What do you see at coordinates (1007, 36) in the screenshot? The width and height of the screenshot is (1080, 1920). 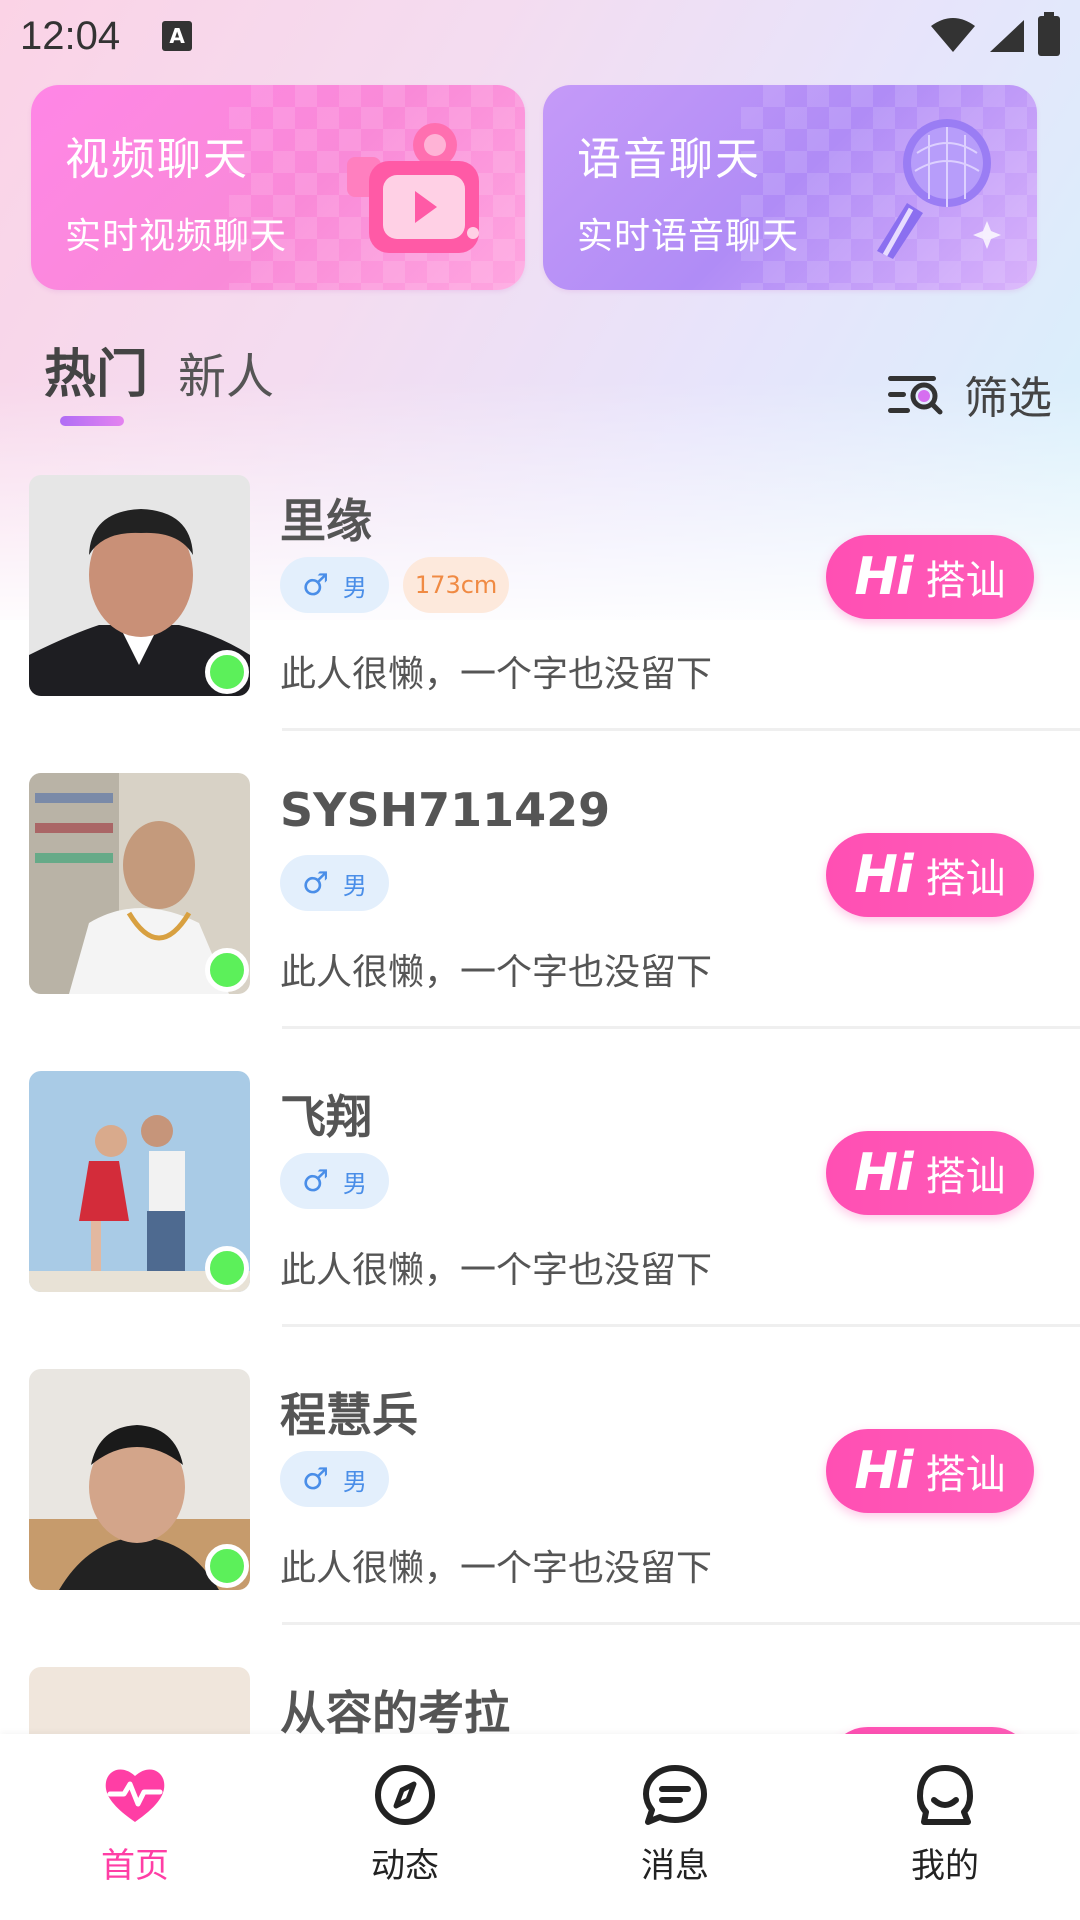 I see `signal-icon` at bounding box center [1007, 36].